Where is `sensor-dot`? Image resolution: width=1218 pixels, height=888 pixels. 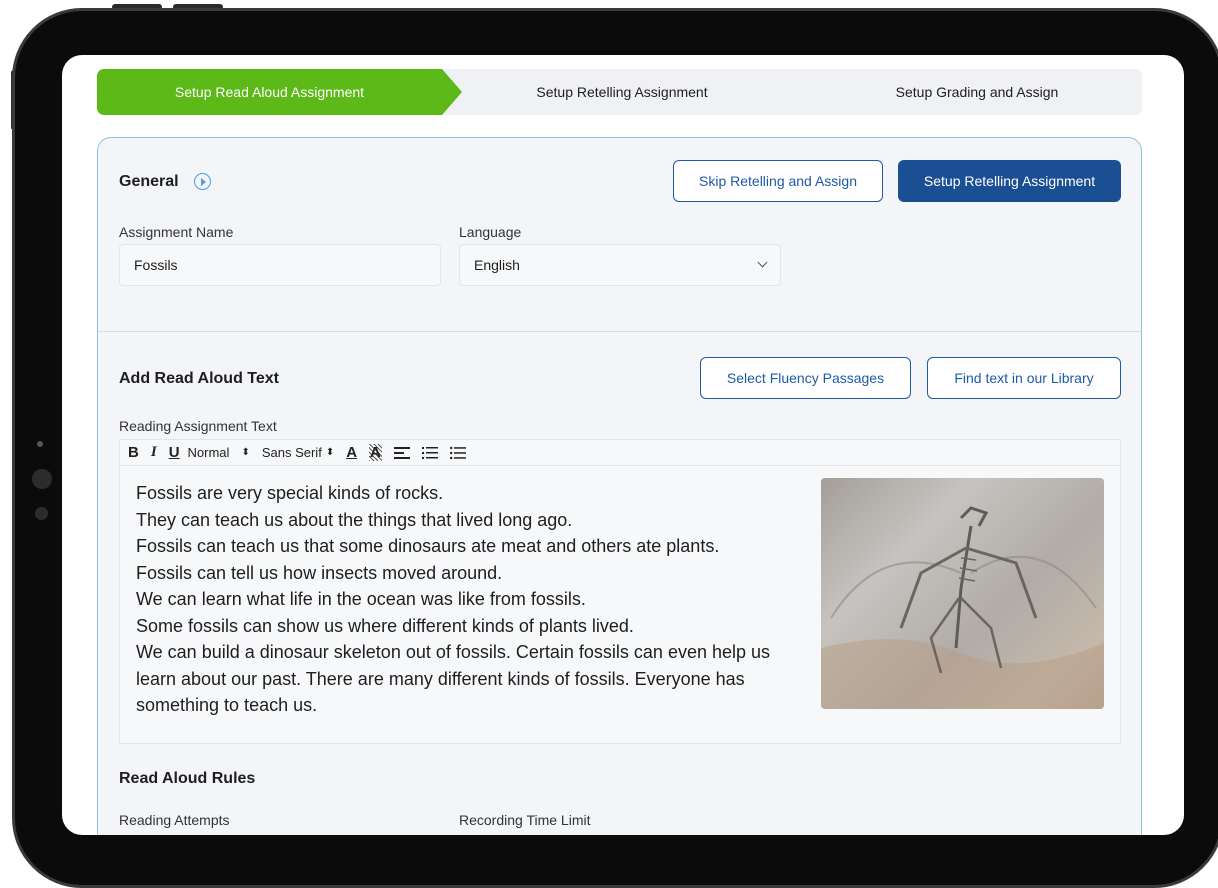 sensor-dot is located at coordinates (41, 513).